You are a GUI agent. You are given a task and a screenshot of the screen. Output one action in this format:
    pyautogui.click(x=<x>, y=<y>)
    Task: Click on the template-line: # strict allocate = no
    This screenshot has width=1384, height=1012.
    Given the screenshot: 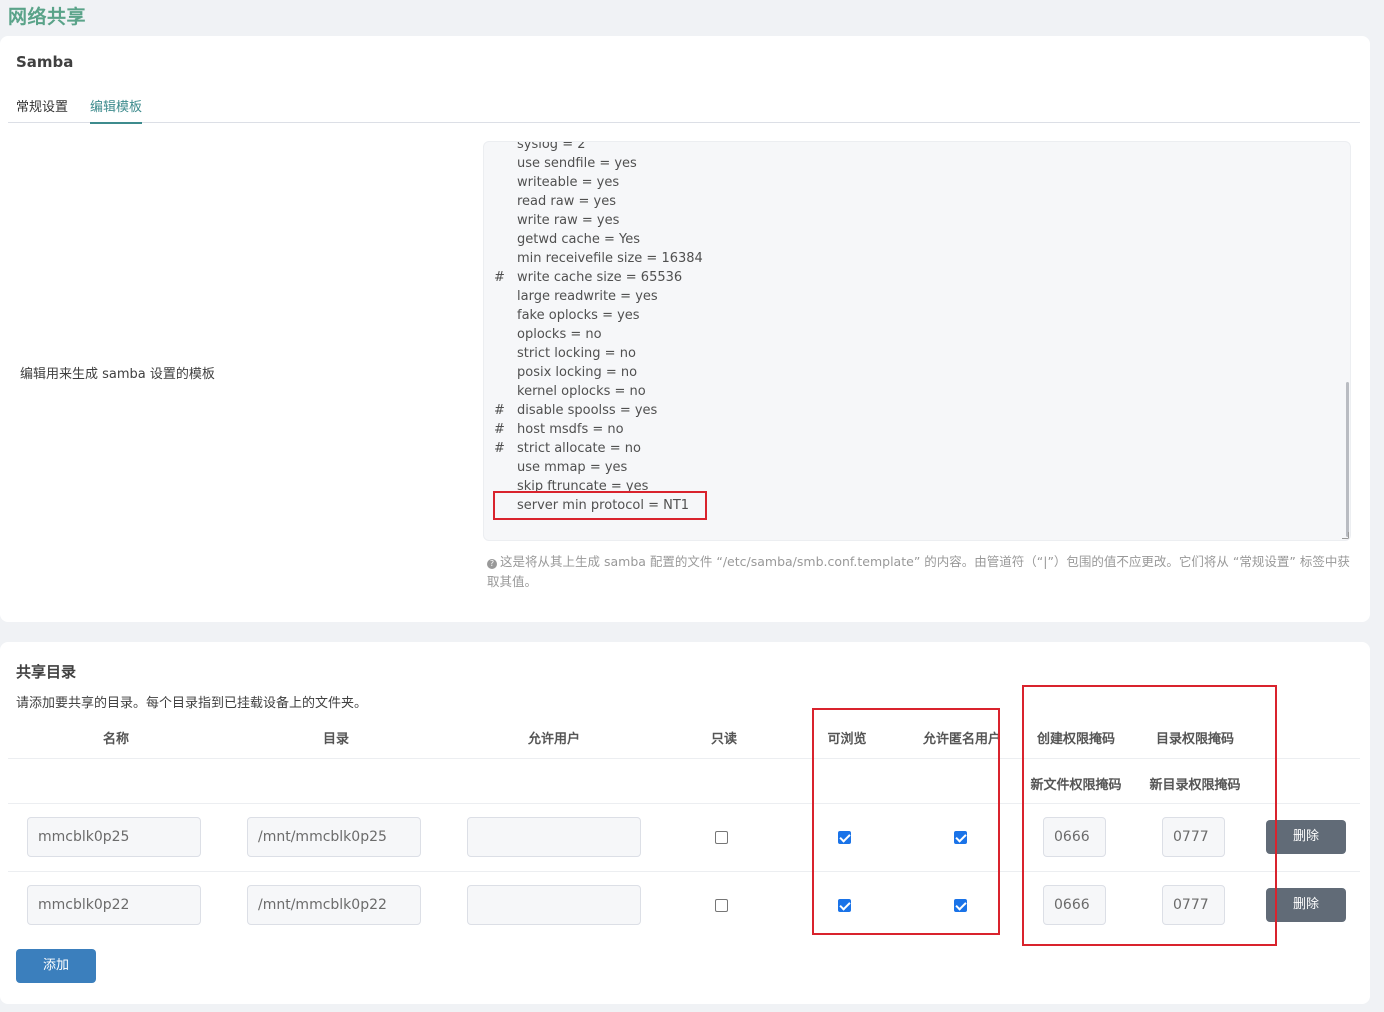 What is the action you would take?
    pyautogui.click(x=917, y=448)
    